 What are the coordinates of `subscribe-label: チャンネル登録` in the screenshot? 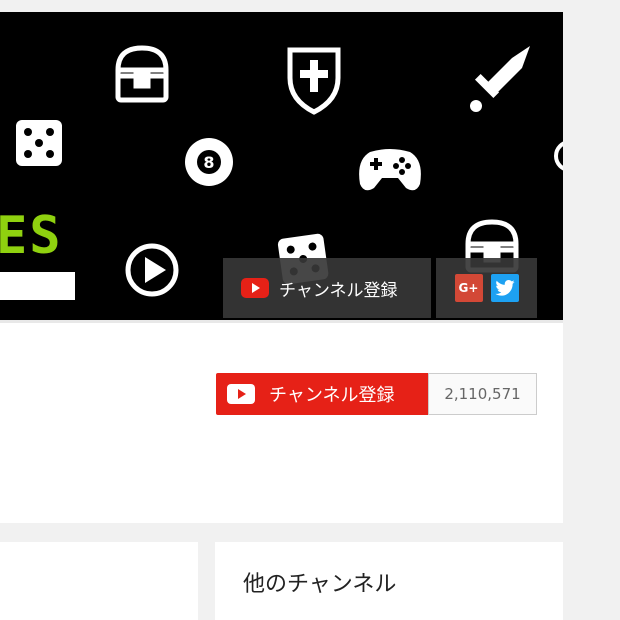 It's located at (332, 395).